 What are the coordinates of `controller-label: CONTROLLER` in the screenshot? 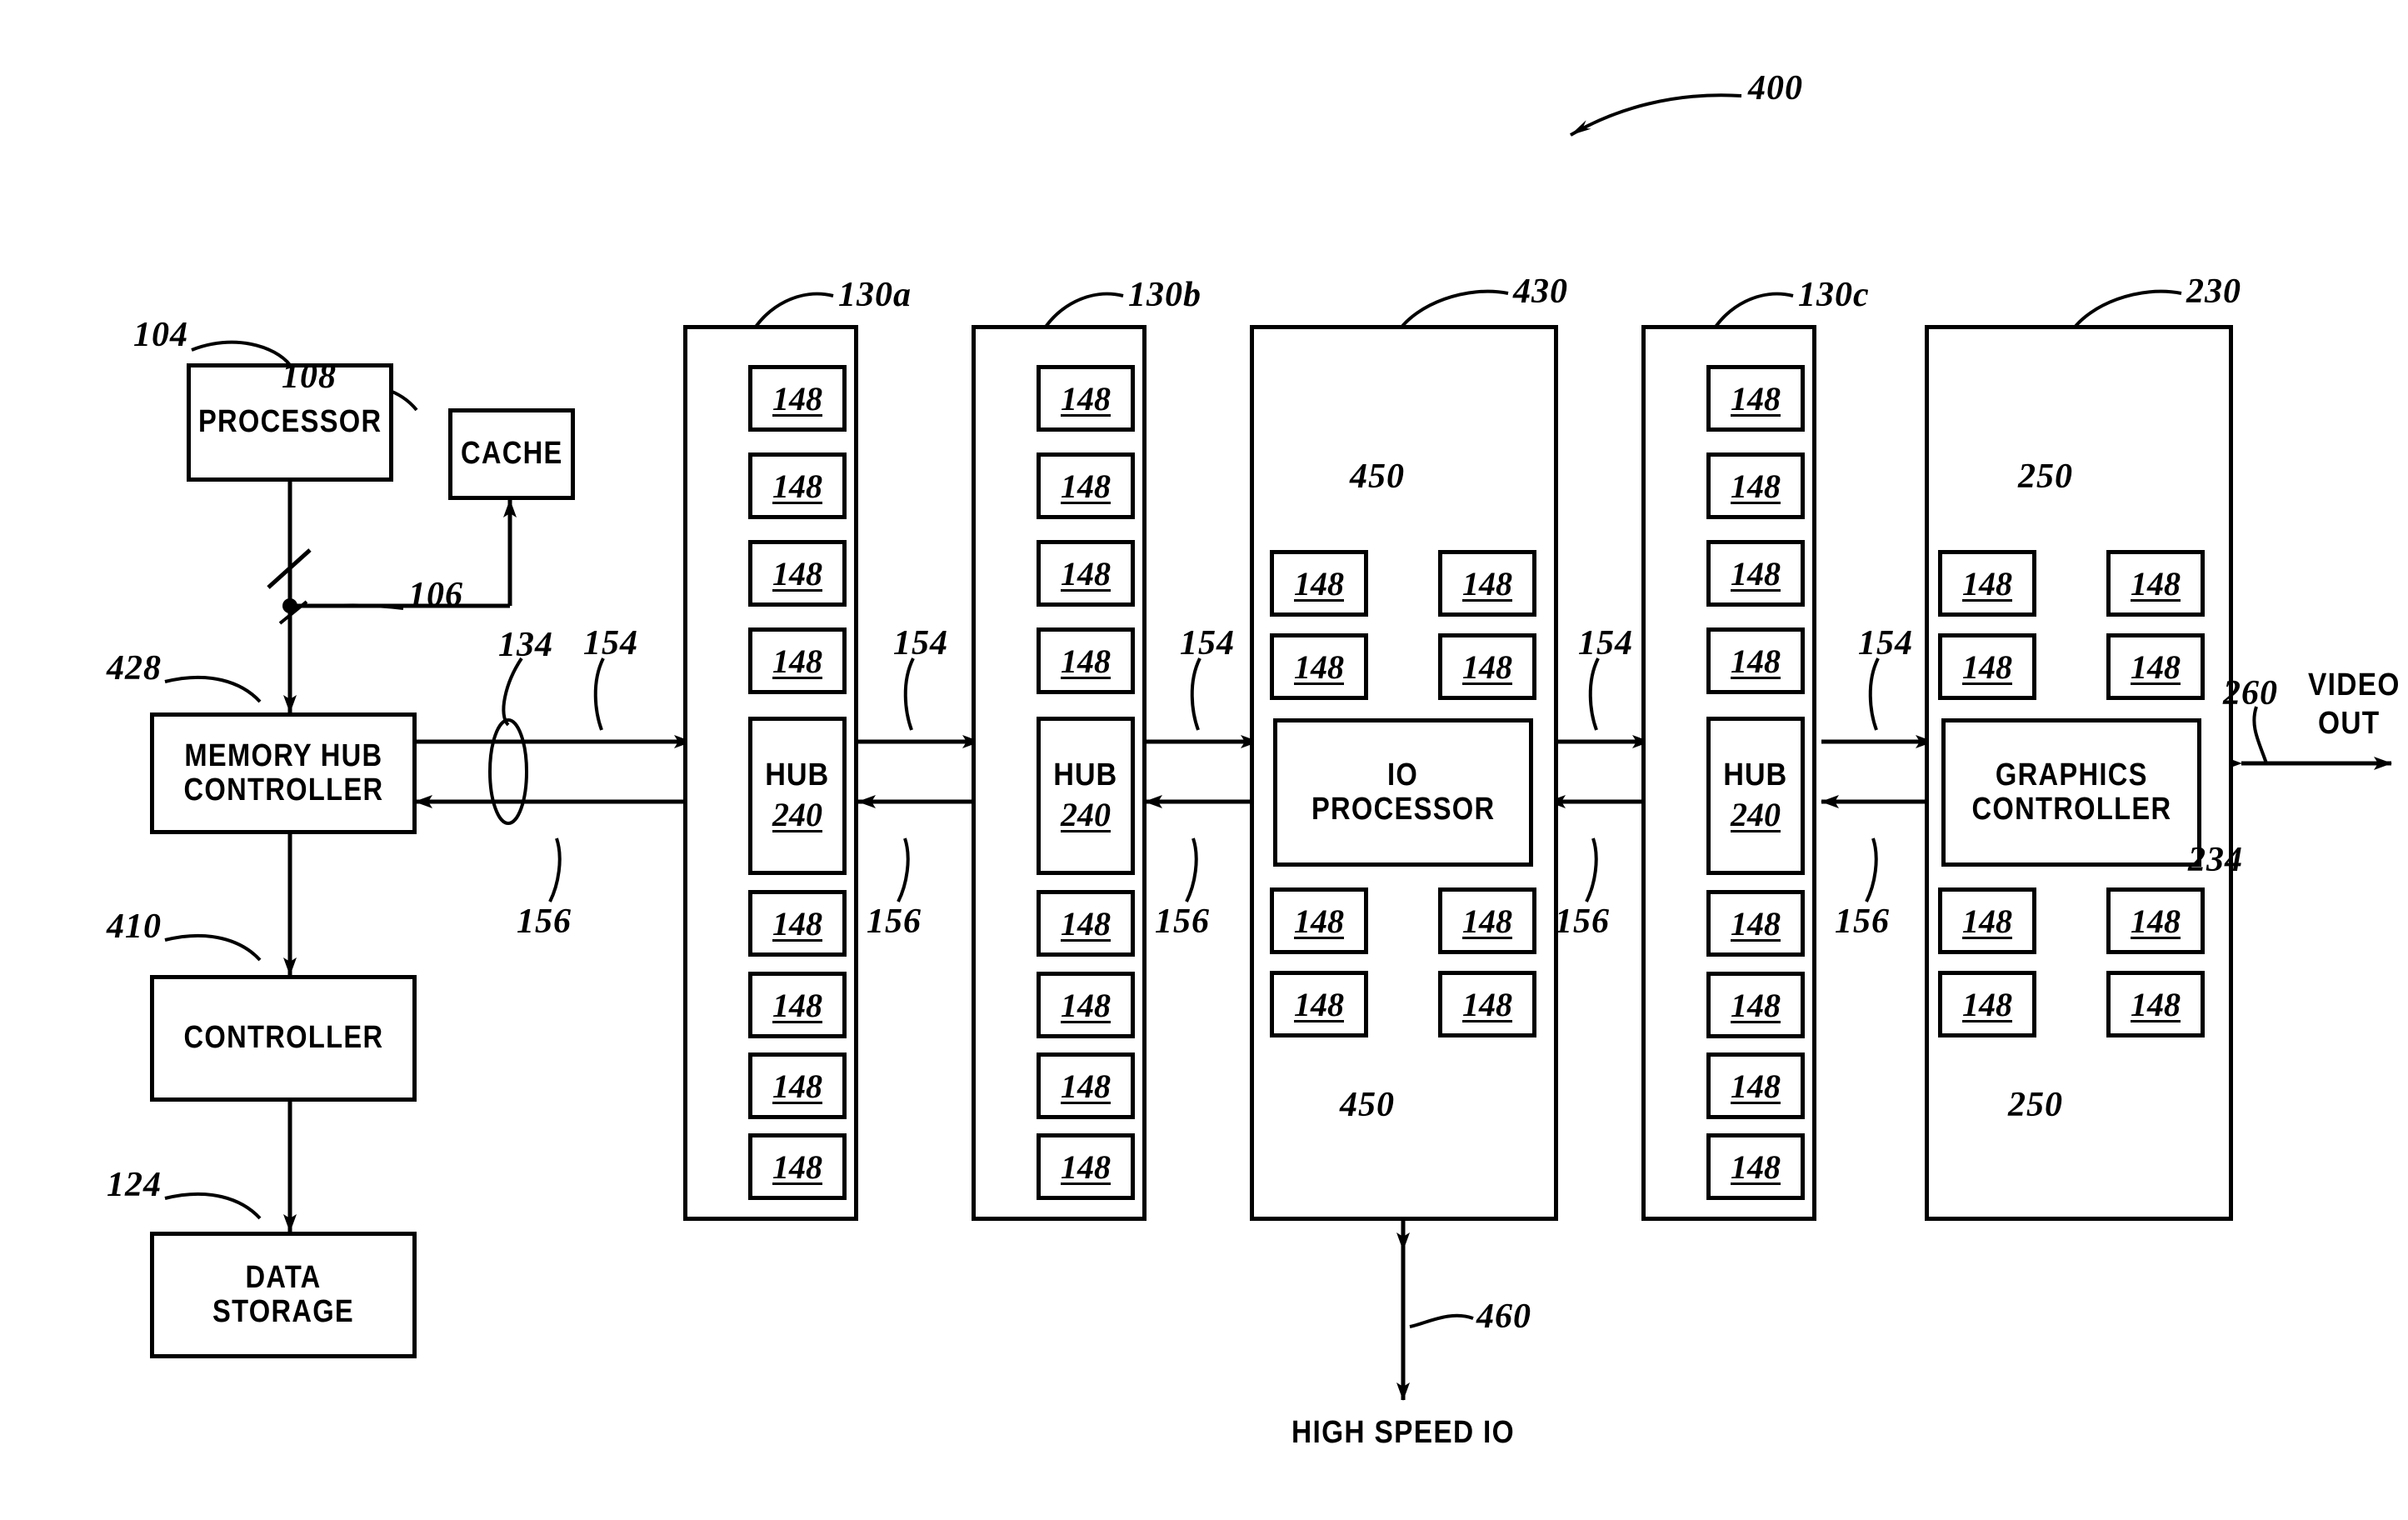 It's located at (283, 1038).